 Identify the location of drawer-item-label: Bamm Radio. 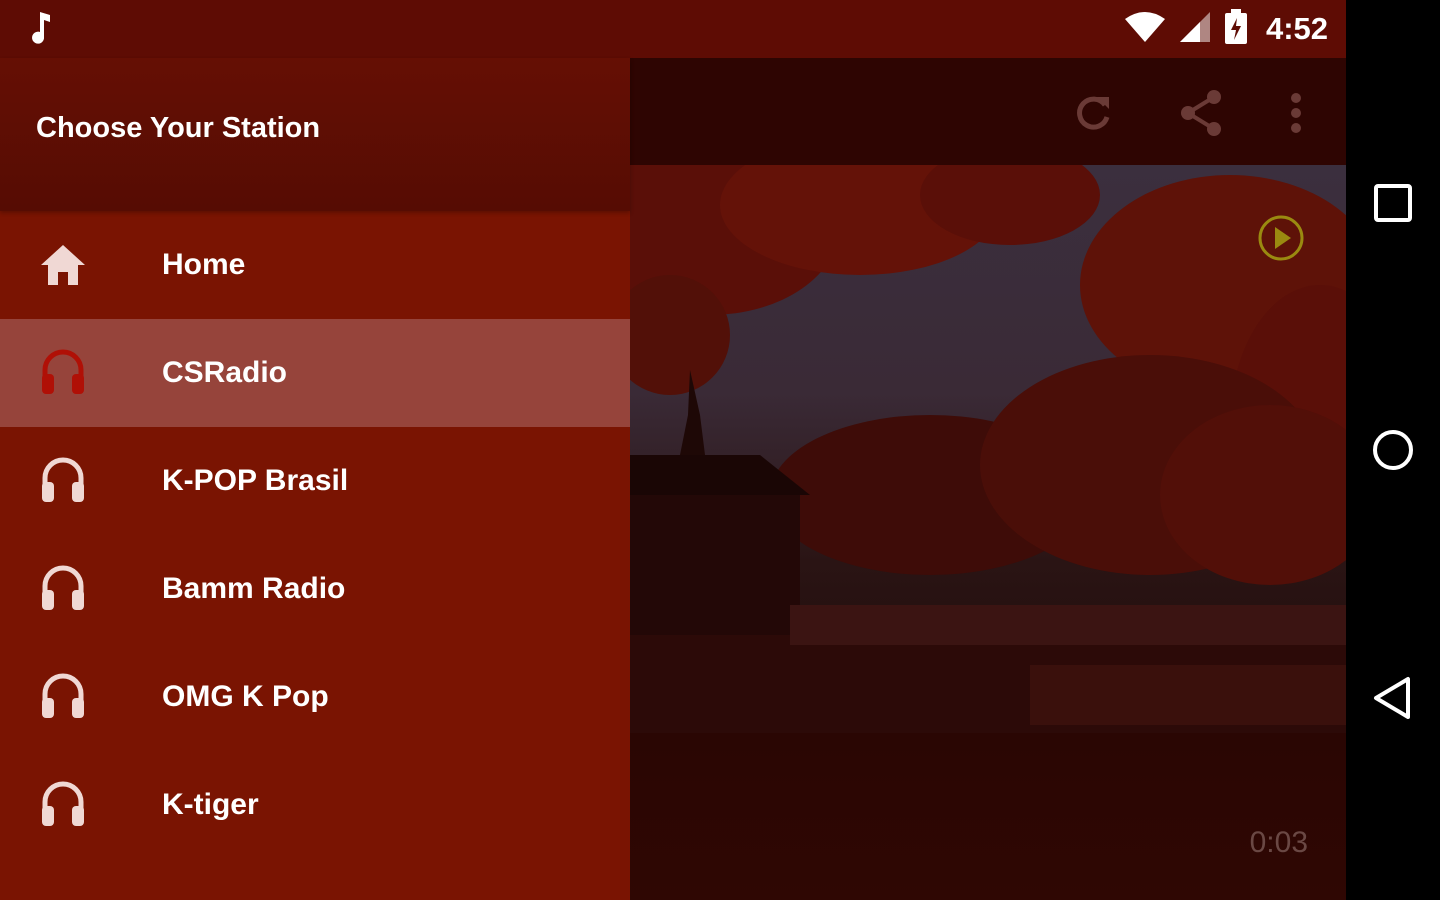
(254, 588).